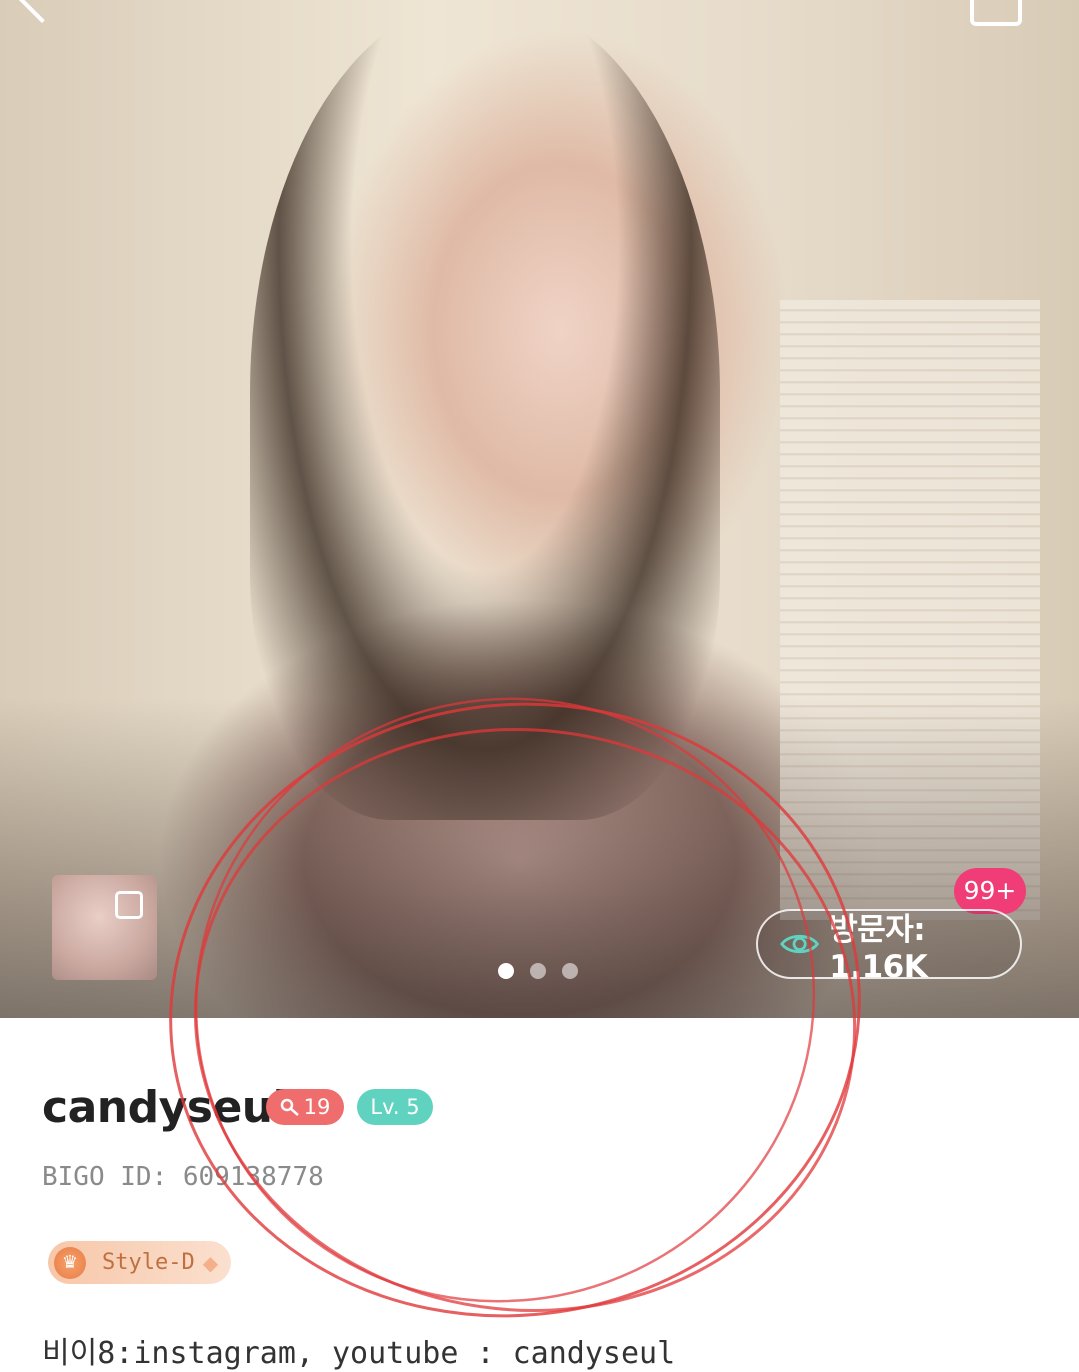  What do you see at coordinates (317, 1107) in the screenshot?
I see `age-value: 19` at bounding box center [317, 1107].